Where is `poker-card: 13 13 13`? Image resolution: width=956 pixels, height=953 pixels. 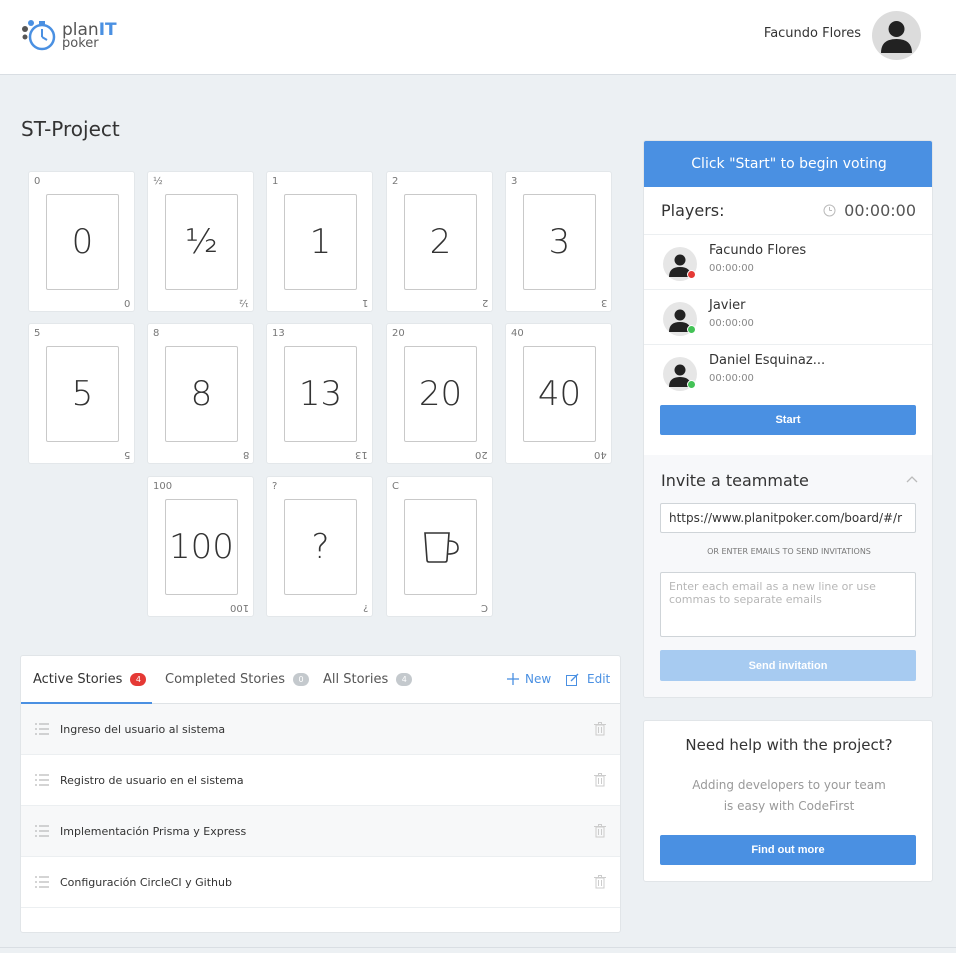 poker-card: 13 13 13 is located at coordinates (319, 393).